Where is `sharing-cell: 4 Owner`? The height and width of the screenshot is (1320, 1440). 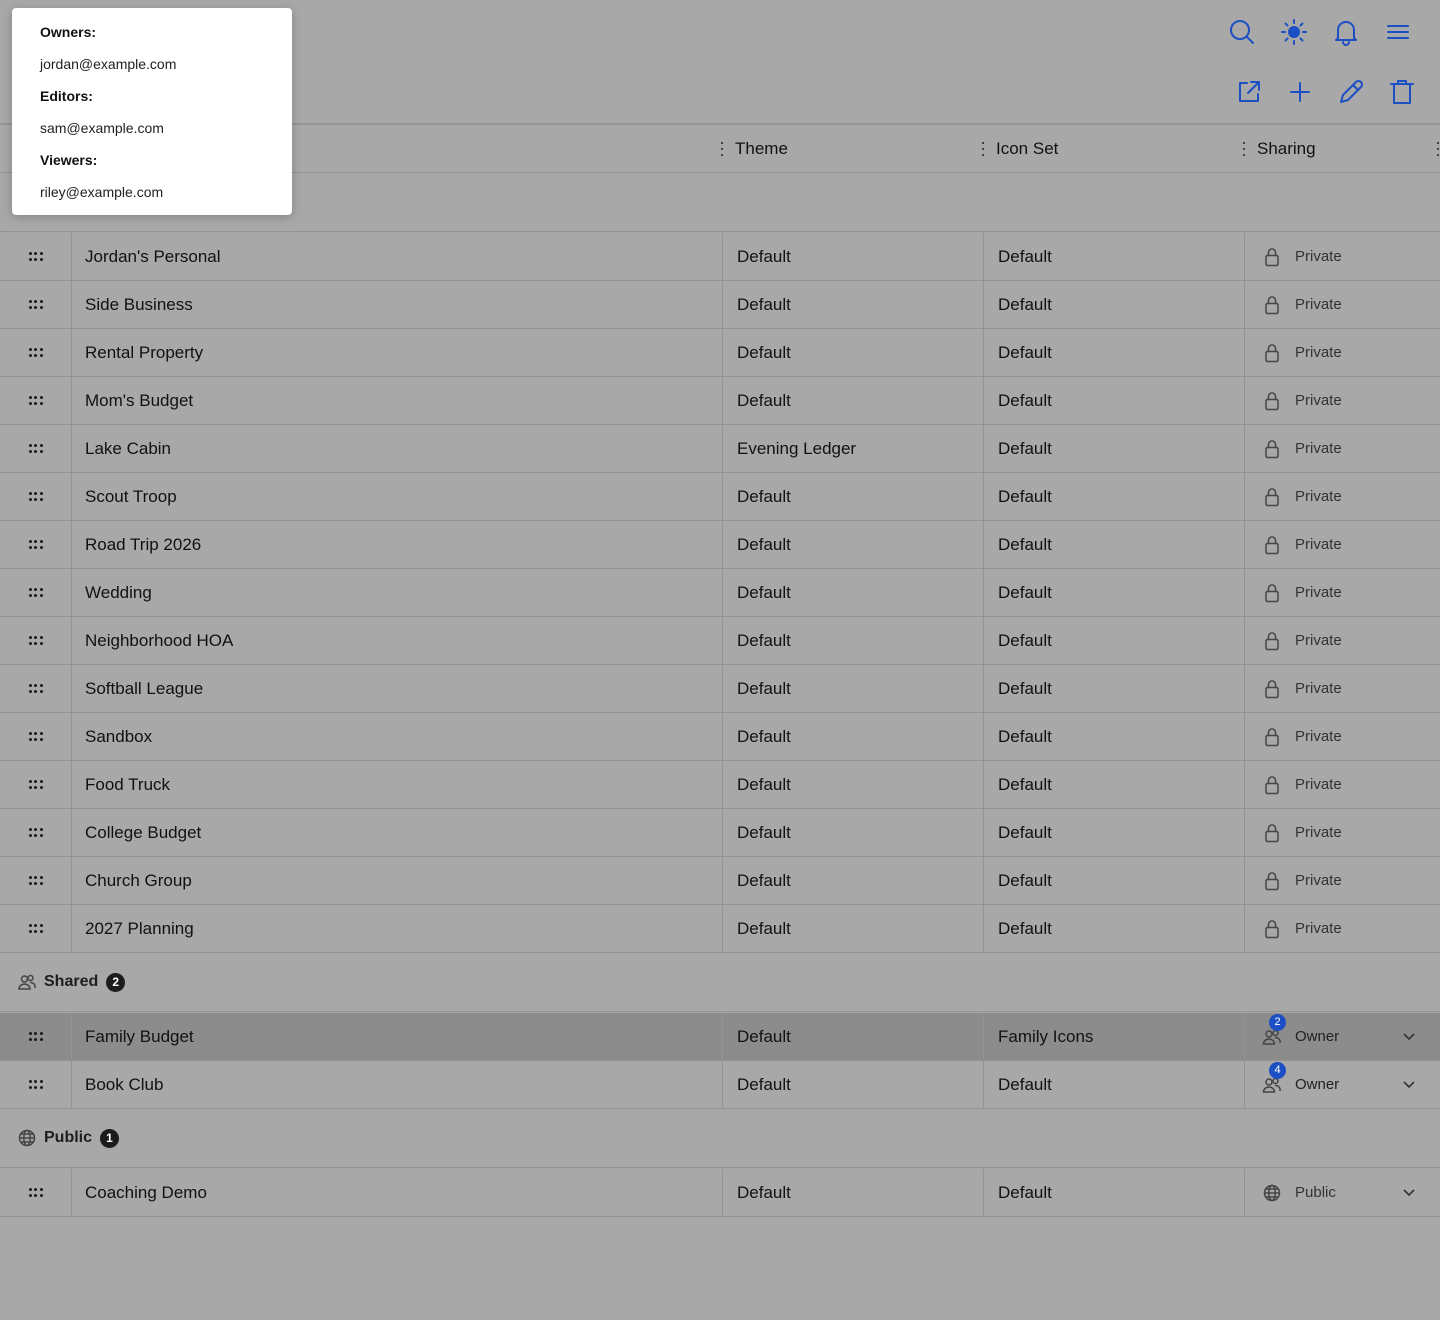
sharing-cell: 4 Owner is located at coordinates (1342, 1084).